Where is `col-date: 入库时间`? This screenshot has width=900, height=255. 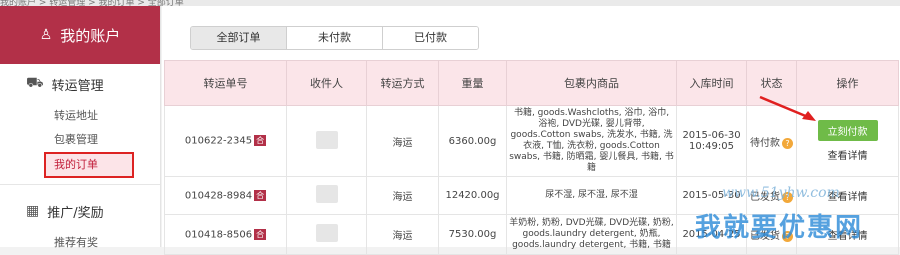 col-date: 入库时间 is located at coordinates (711, 83).